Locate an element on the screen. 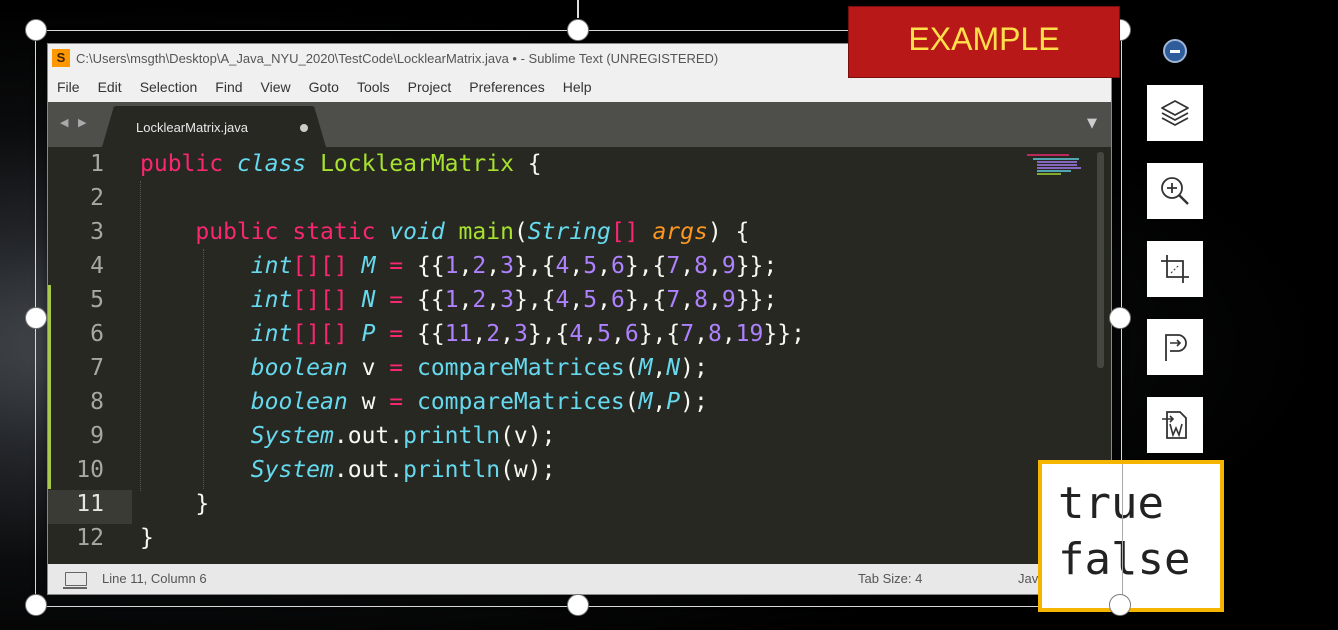  vertical-scrollbar is located at coordinates (1100, 260).